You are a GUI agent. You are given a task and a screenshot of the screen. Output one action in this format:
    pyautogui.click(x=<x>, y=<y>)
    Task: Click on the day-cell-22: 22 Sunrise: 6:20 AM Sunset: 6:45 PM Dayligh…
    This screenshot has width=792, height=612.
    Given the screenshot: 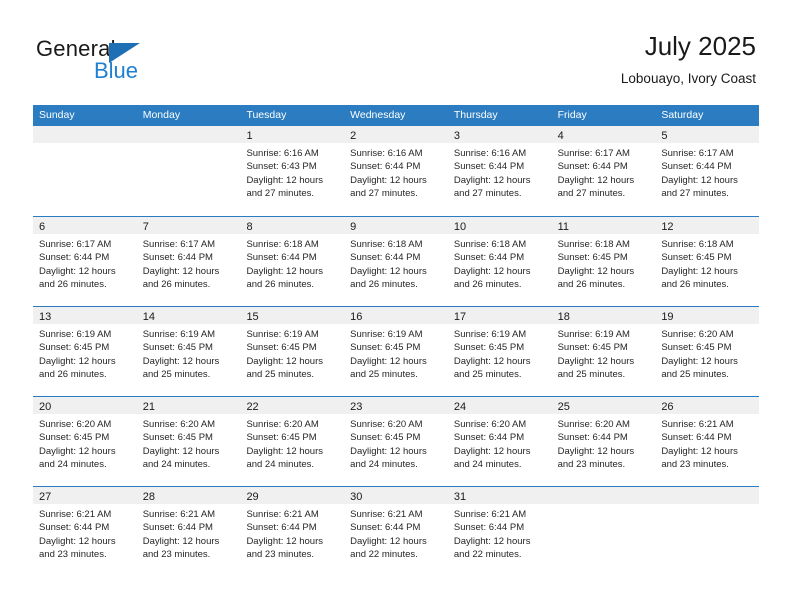 What is the action you would take?
    pyautogui.click(x=292, y=441)
    